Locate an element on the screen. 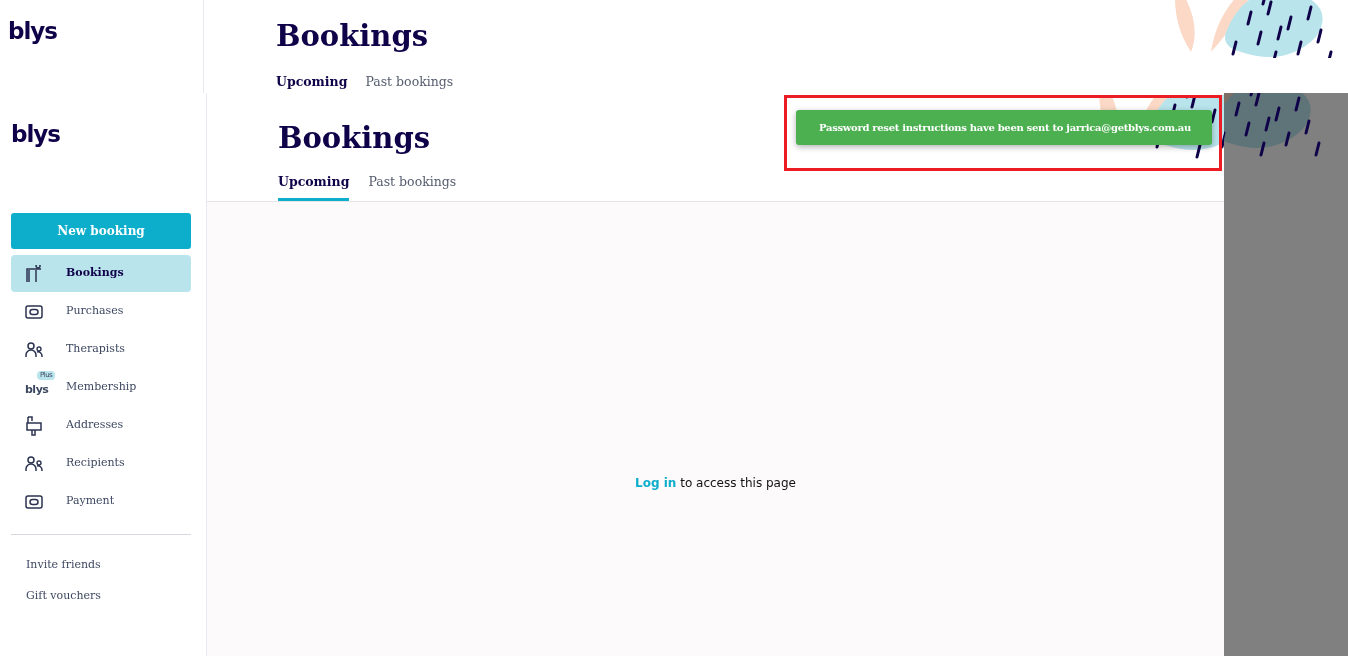  sidebar-link: Invite friends is located at coordinates (108, 565).